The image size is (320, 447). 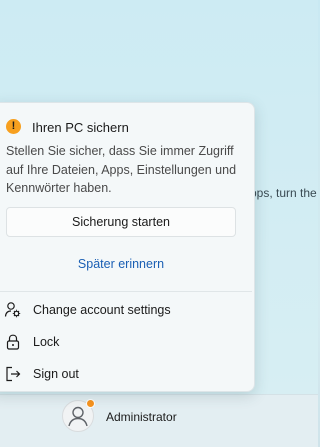 What do you see at coordinates (12, 310) in the screenshot?
I see `person-gear-icon` at bounding box center [12, 310].